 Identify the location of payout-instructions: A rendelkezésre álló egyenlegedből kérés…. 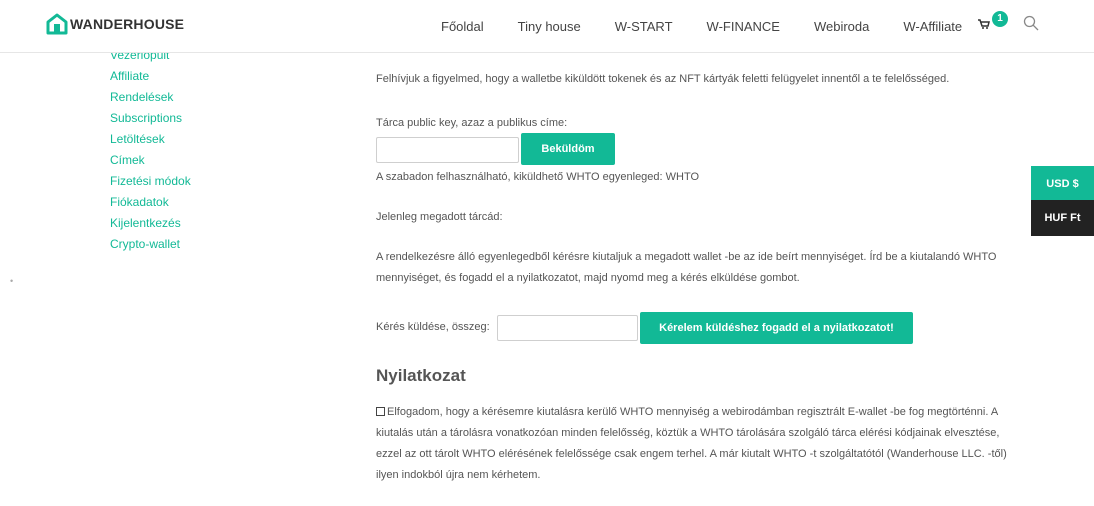
(686, 267).